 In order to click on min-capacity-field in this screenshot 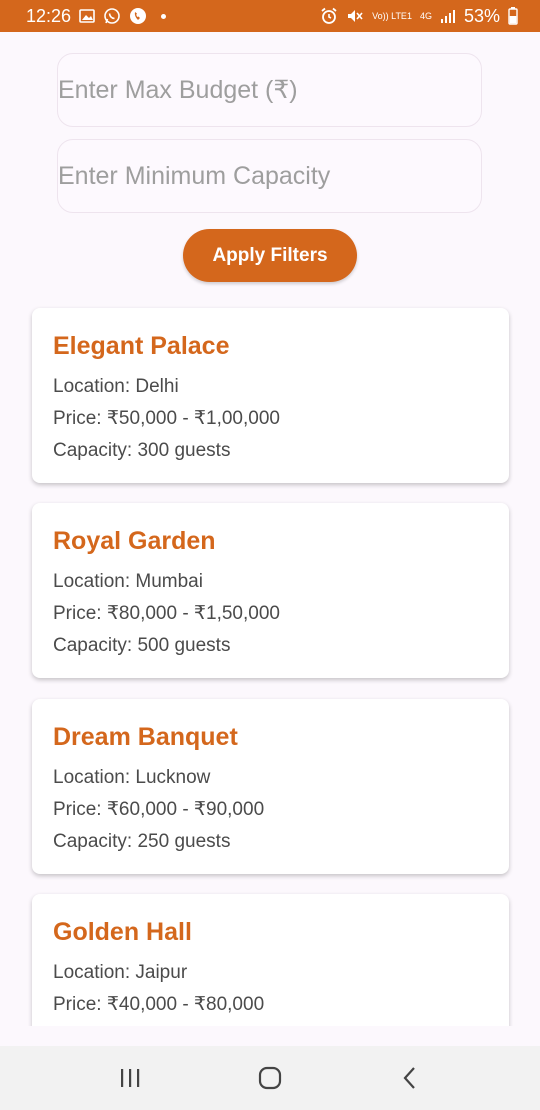, I will do `click(269, 176)`.